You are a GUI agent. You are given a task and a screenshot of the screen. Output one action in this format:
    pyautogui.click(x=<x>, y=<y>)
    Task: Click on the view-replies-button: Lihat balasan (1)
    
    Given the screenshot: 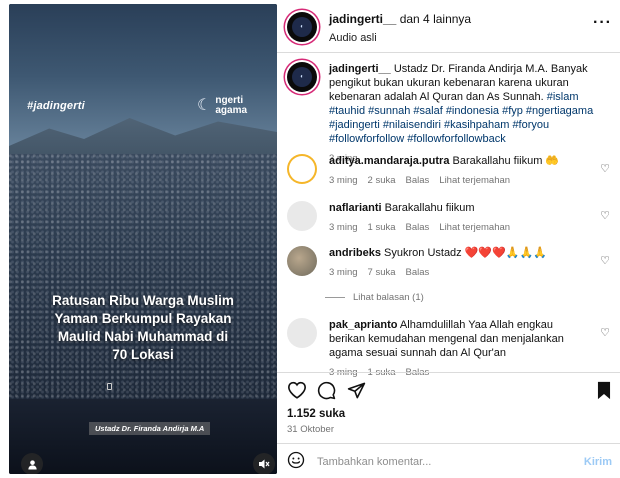 What is the action you would take?
    pyautogui.click(x=374, y=297)
    